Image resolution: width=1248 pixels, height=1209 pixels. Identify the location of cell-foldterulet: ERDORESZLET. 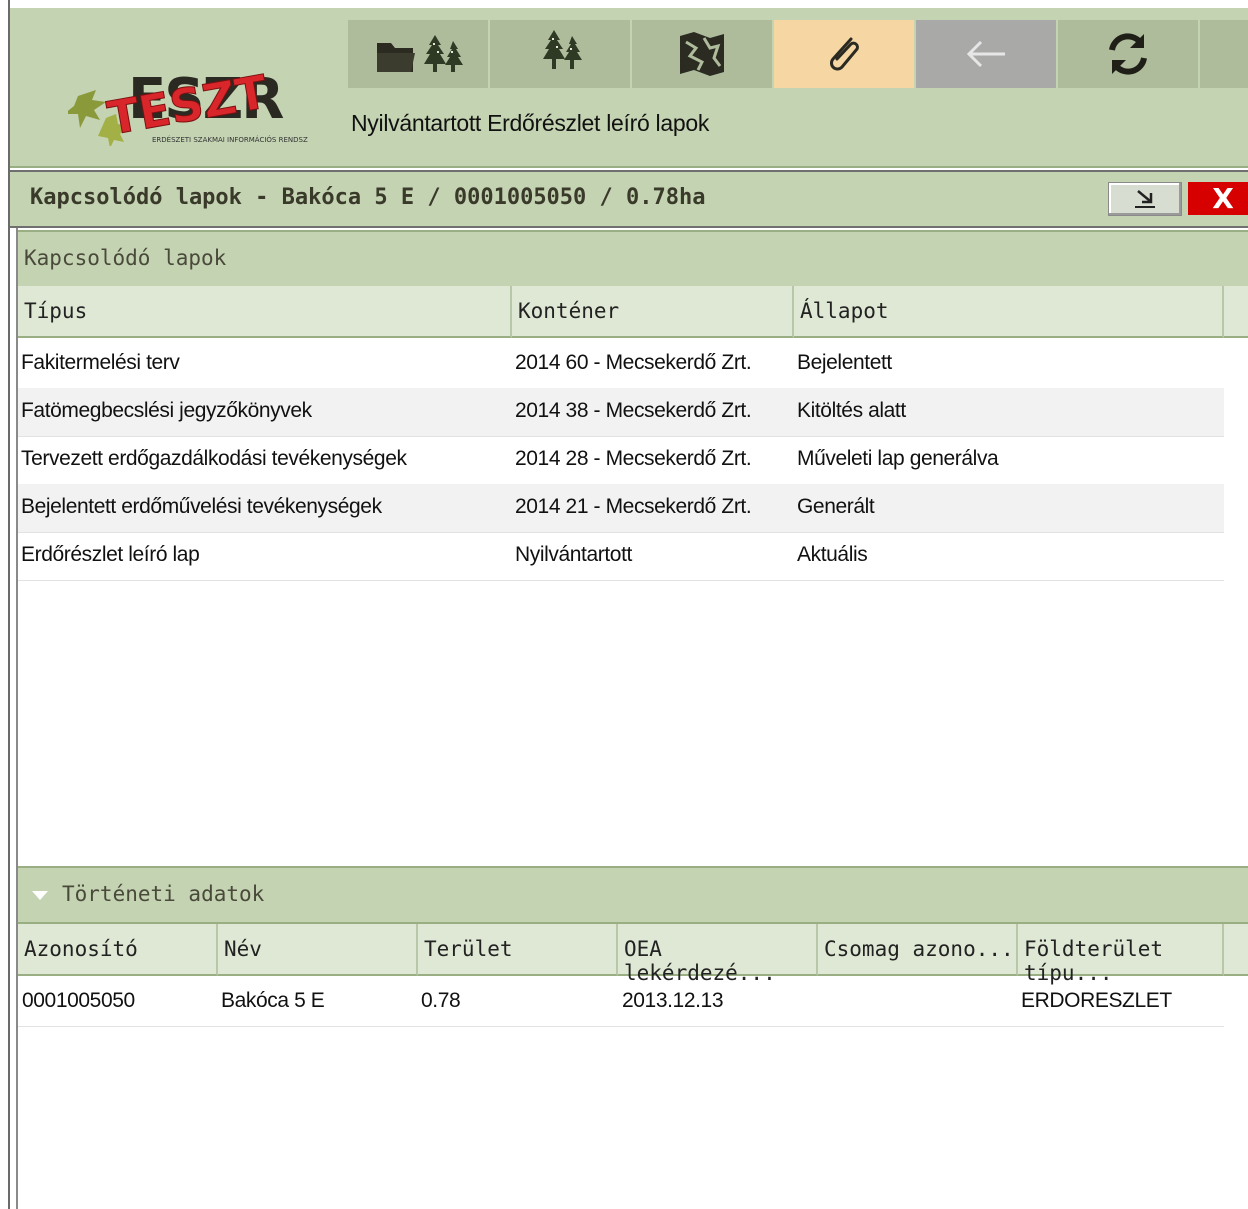
(1096, 1000).